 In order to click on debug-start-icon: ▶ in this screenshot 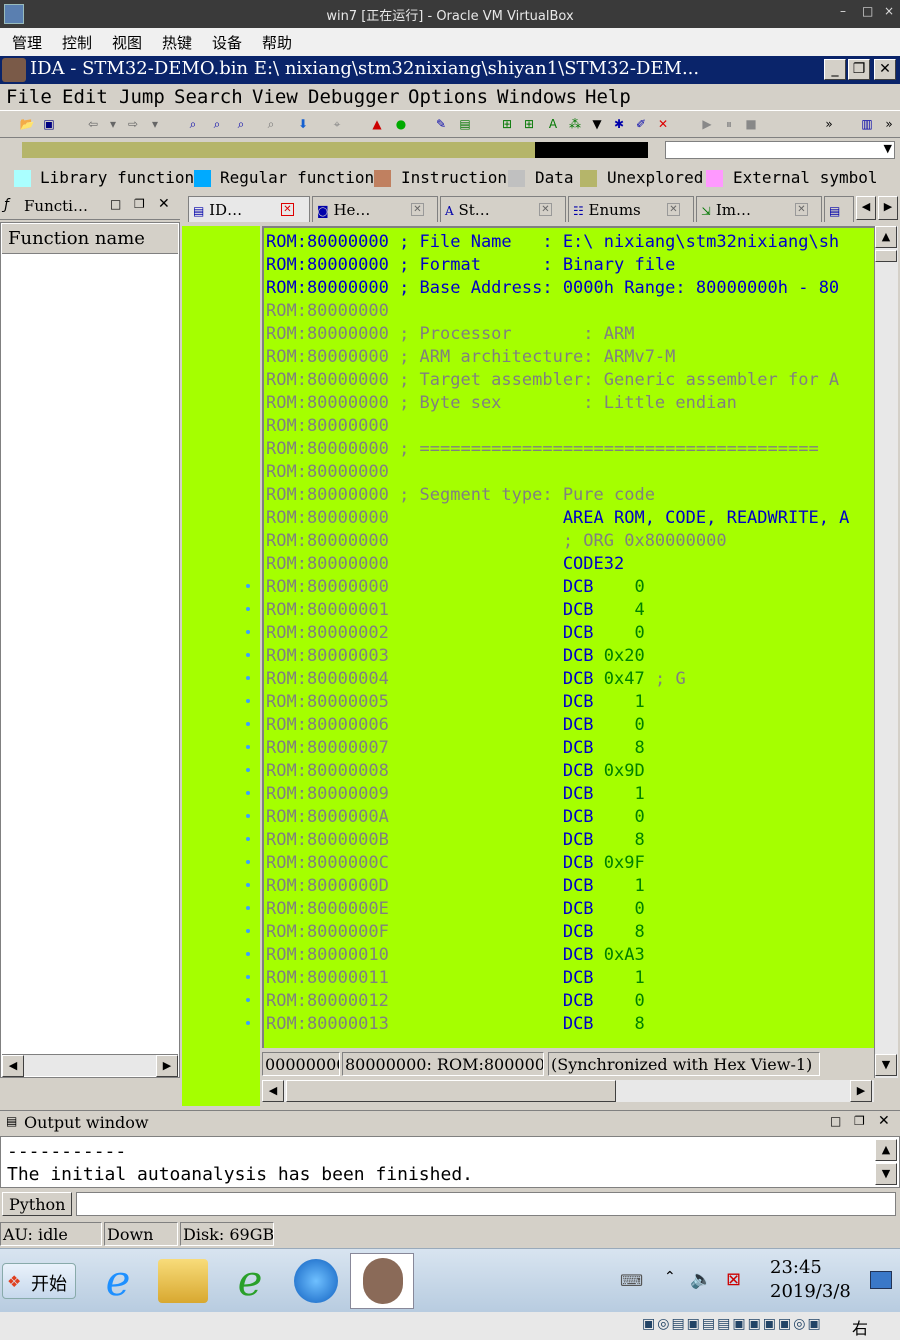, I will do `click(707, 124)`.